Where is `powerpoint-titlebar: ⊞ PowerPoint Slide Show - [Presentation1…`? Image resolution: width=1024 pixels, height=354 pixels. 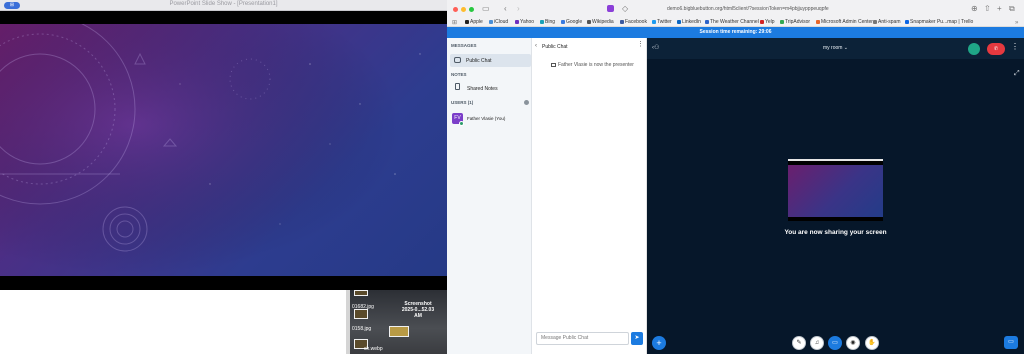
powerpoint-titlebar: ⊞ PowerPoint Slide Show - [Presentation1… is located at coordinates (223, 5).